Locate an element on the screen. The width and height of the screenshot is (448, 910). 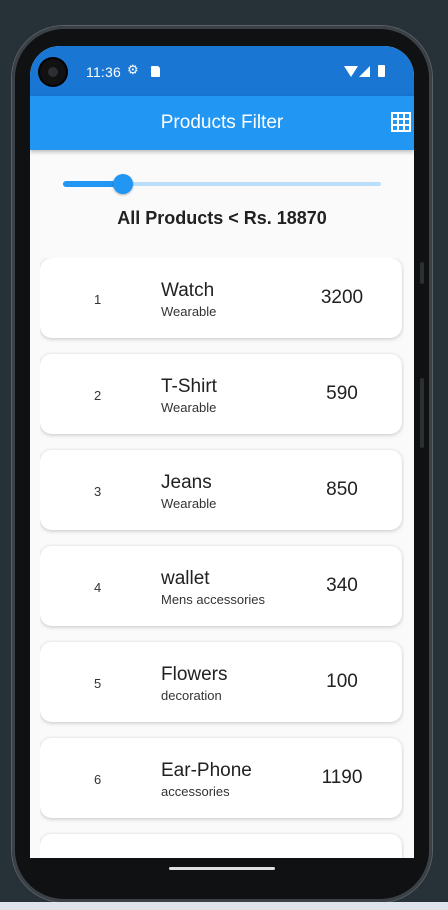
product-card: 5 Flowers decoration 100 is located at coordinates (221, 682).